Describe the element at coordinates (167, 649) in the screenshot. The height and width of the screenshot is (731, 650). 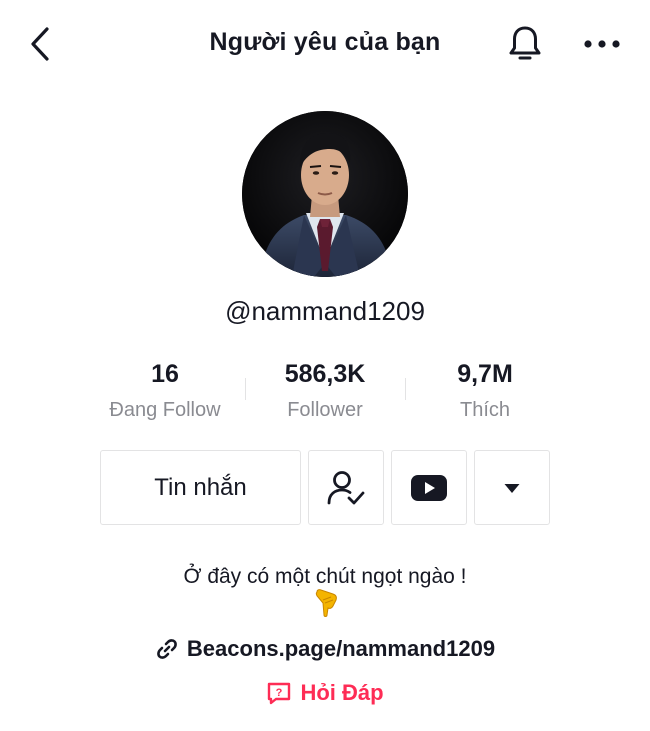
I see `link-icon` at that location.